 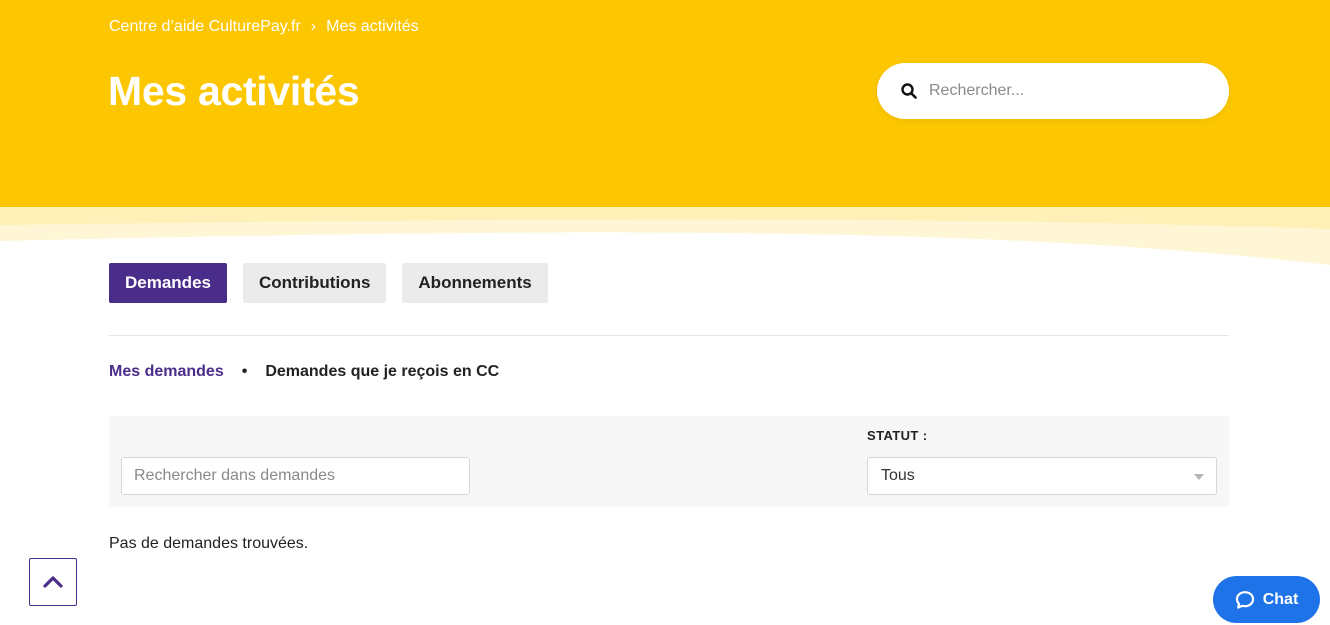 I want to click on status-select: Tous, so click(x=1042, y=476).